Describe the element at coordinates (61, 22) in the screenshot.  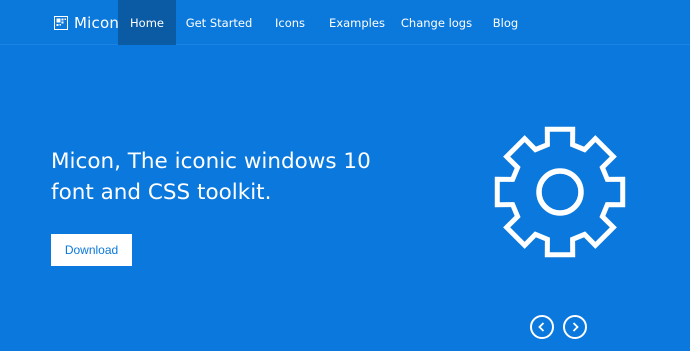
I see `micon-logo-icon` at that location.